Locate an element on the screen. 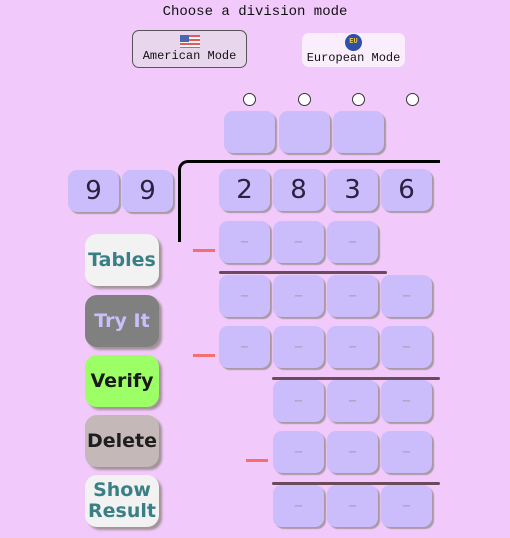 The height and width of the screenshot is (538, 510). american-mode-label: American Mode is located at coordinates (189, 56).